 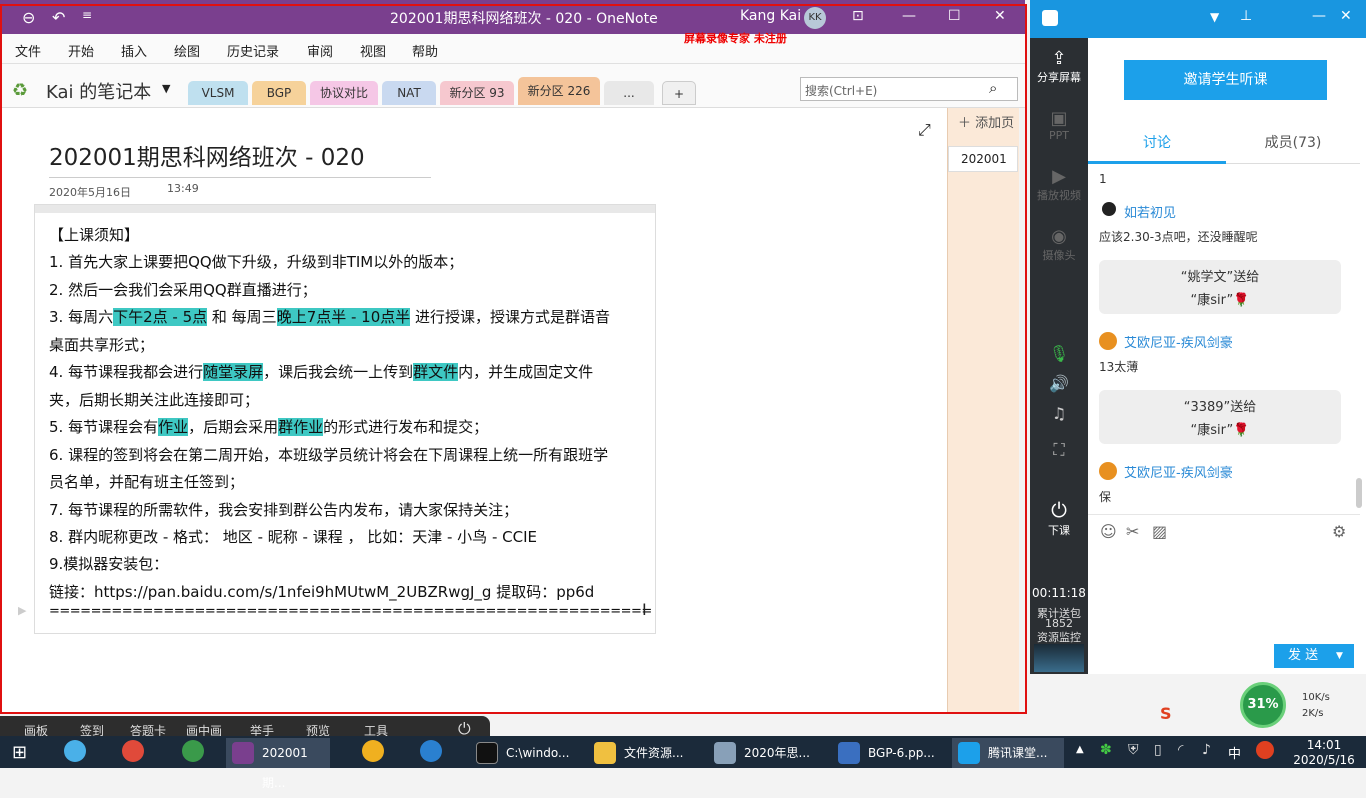 What do you see at coordinates (1206, 750) in the screenshot?
I see `volume-icon: ♪` at bounding box center [1206, 750].